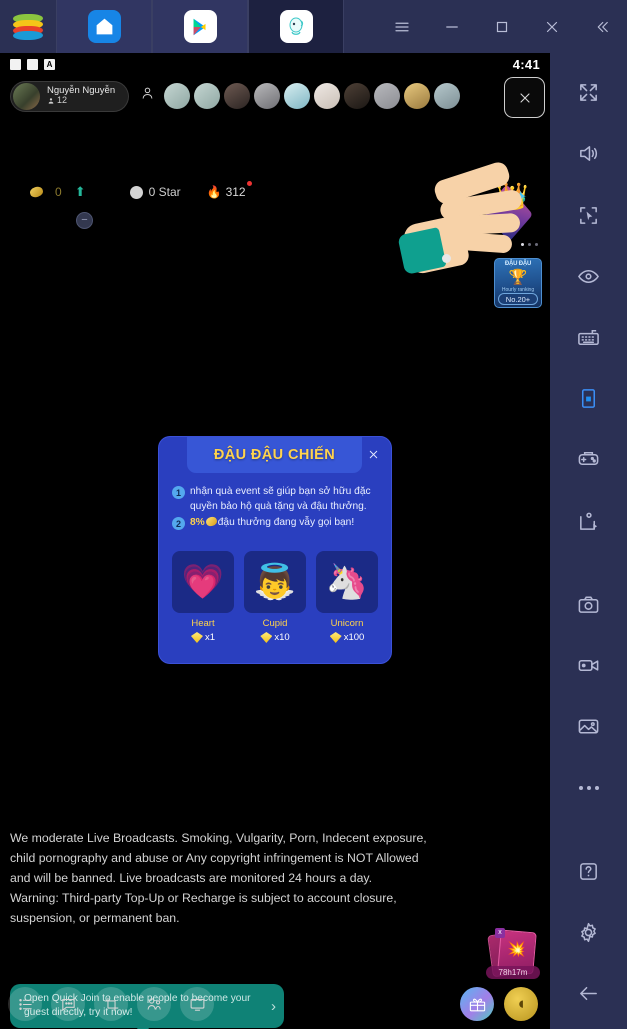 The image size is (627, 1029). I want to click on fire-icon: 🔥, so click(214, 192).